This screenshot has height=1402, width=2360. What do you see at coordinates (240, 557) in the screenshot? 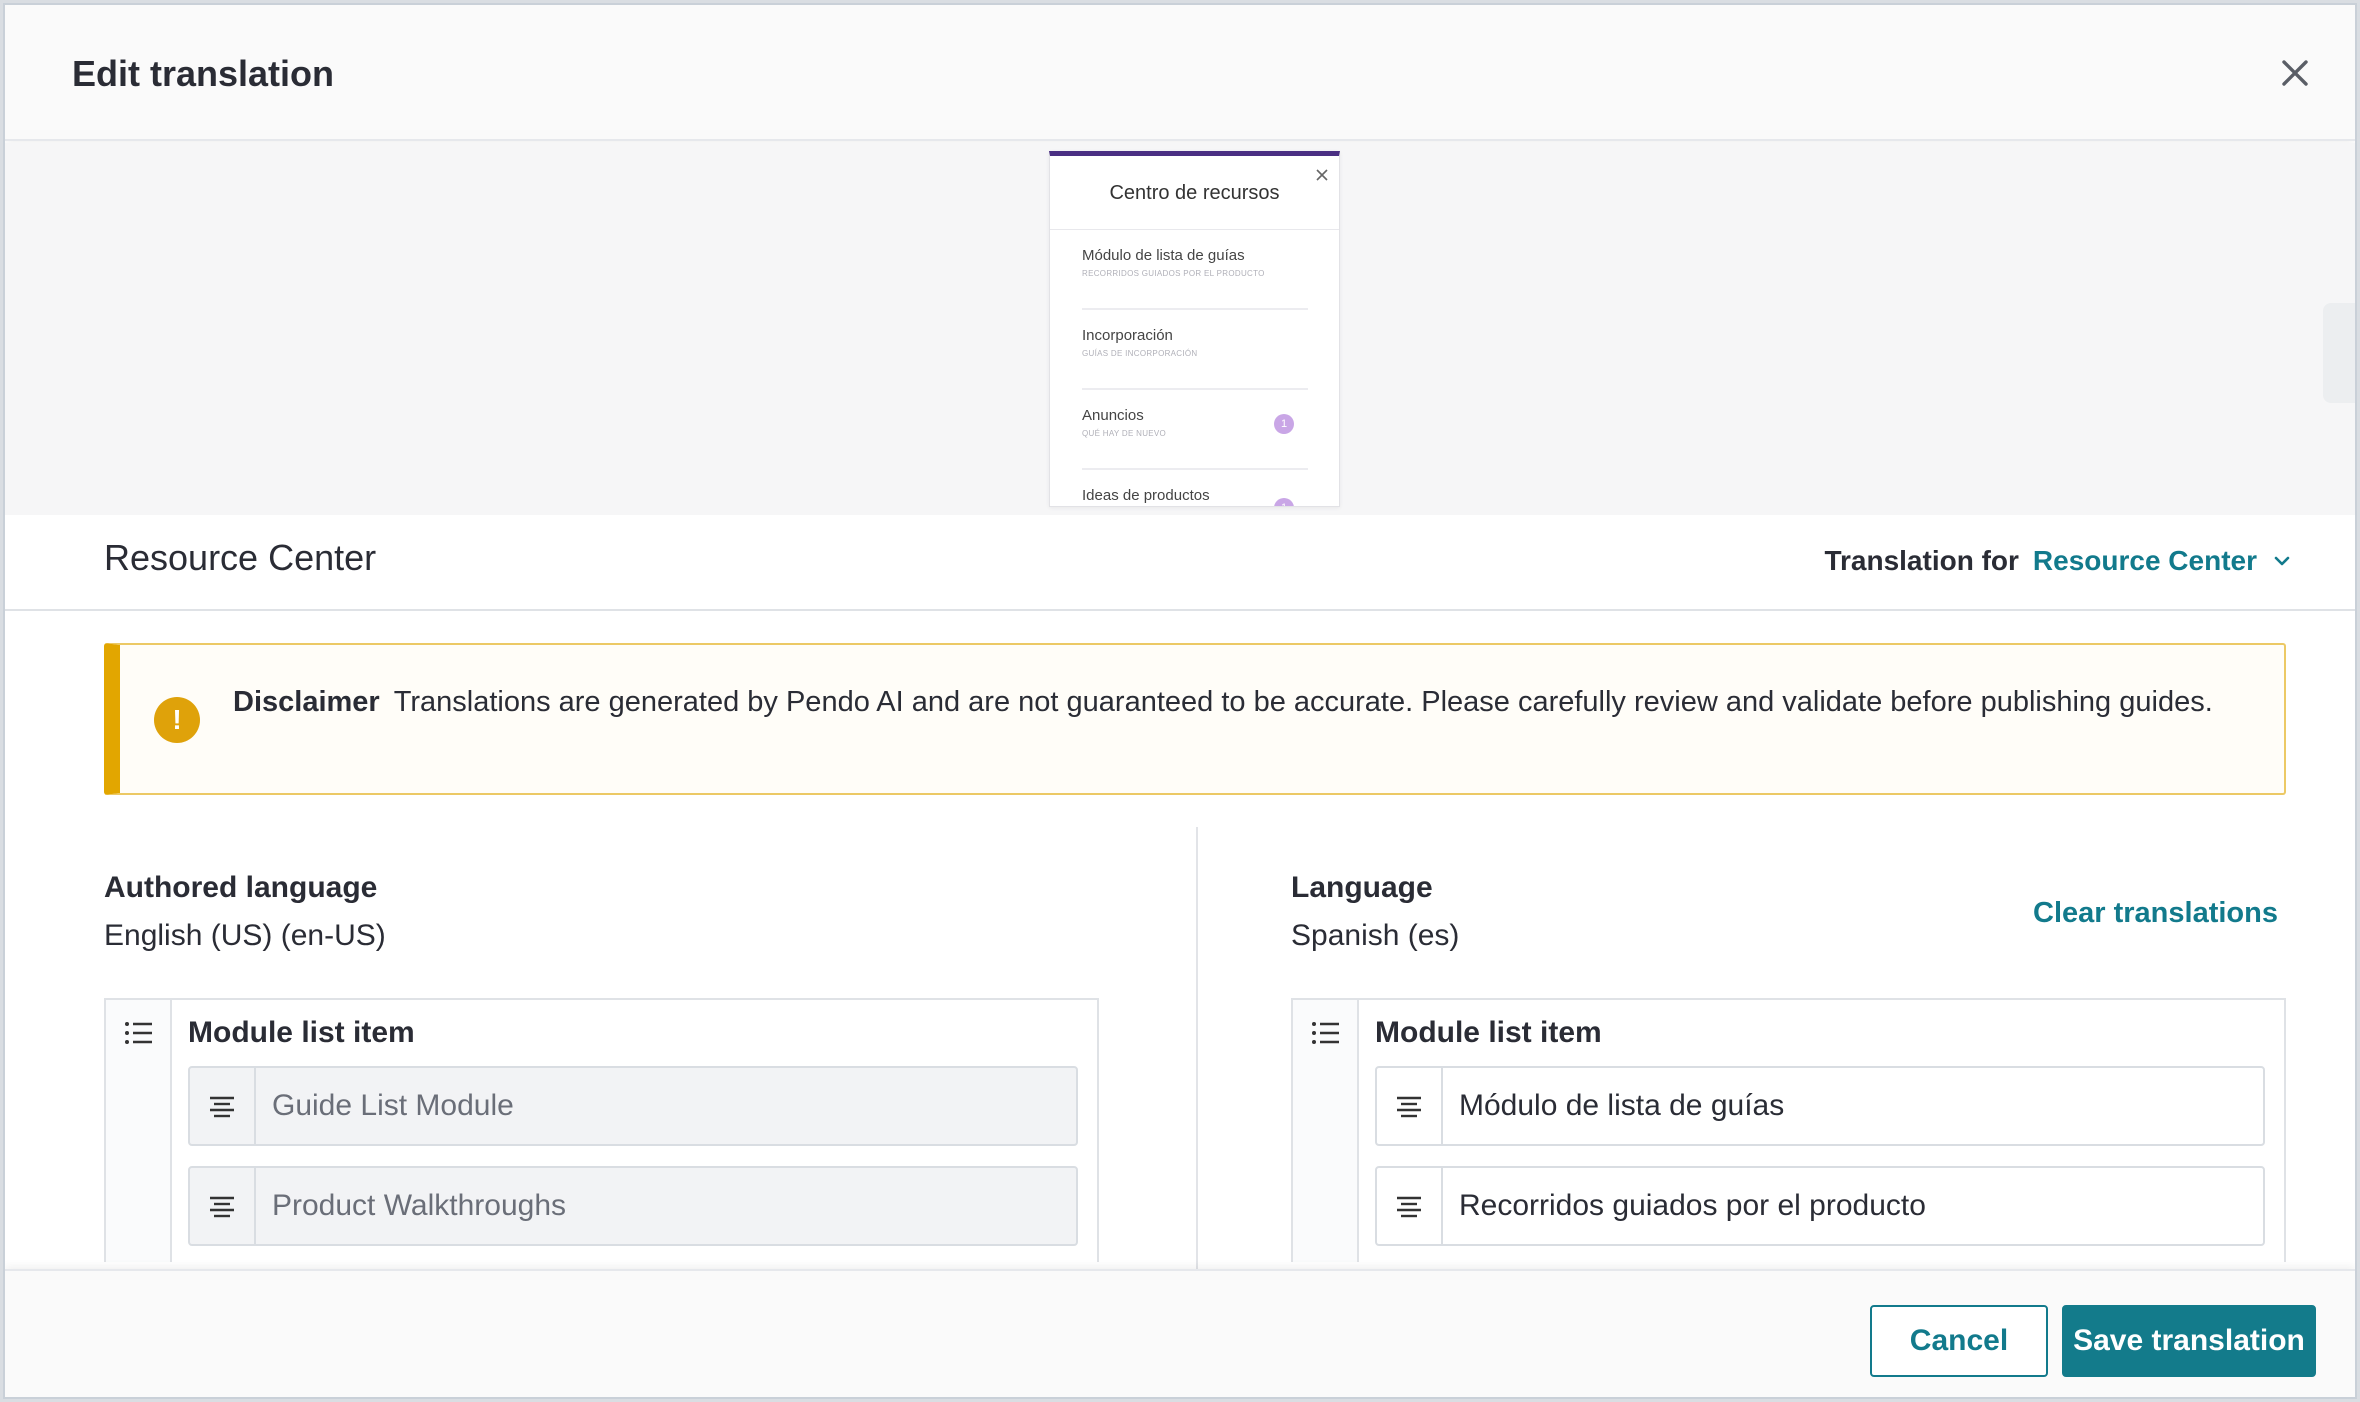
I see `section-title: Resource Center` at bounding box center [240, 557].